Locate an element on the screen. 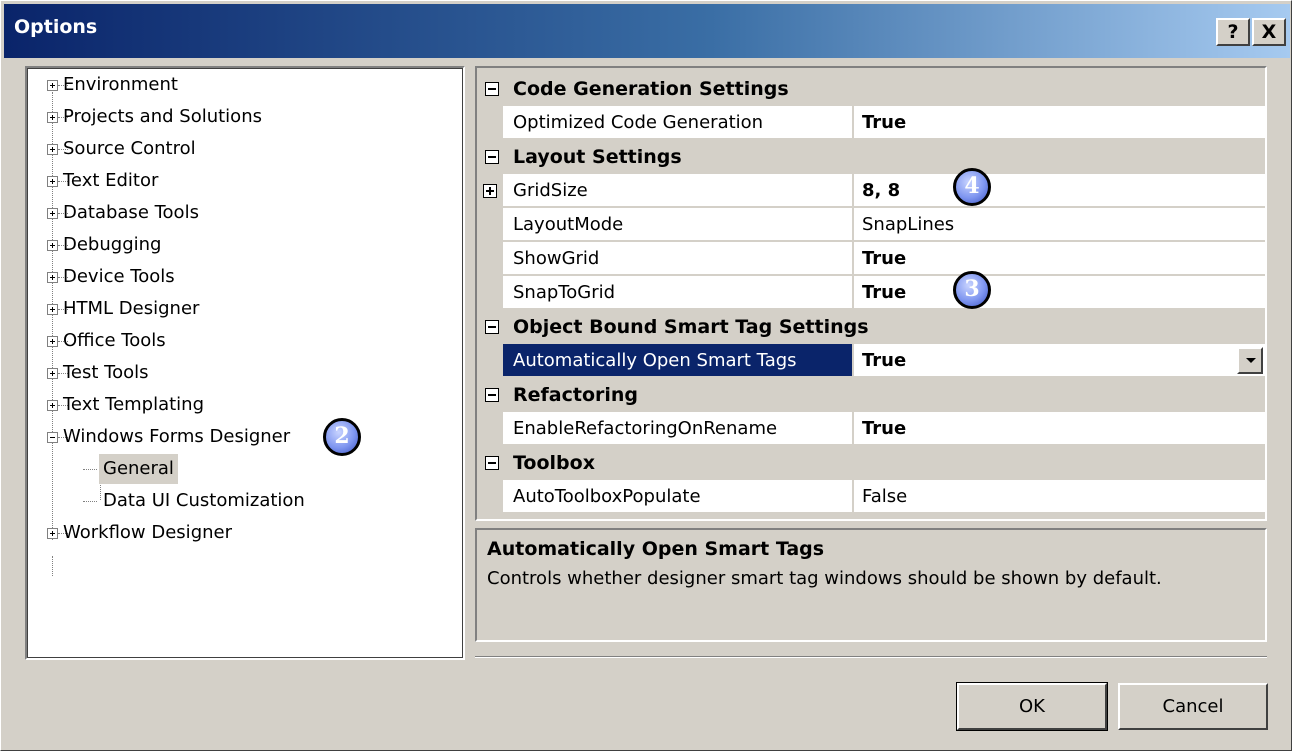 Image resolution: width=1292 pixels, height=751 pixels. property-row-layoutmode: LayoutMode SnapLines is located at coordinates (871, 225).